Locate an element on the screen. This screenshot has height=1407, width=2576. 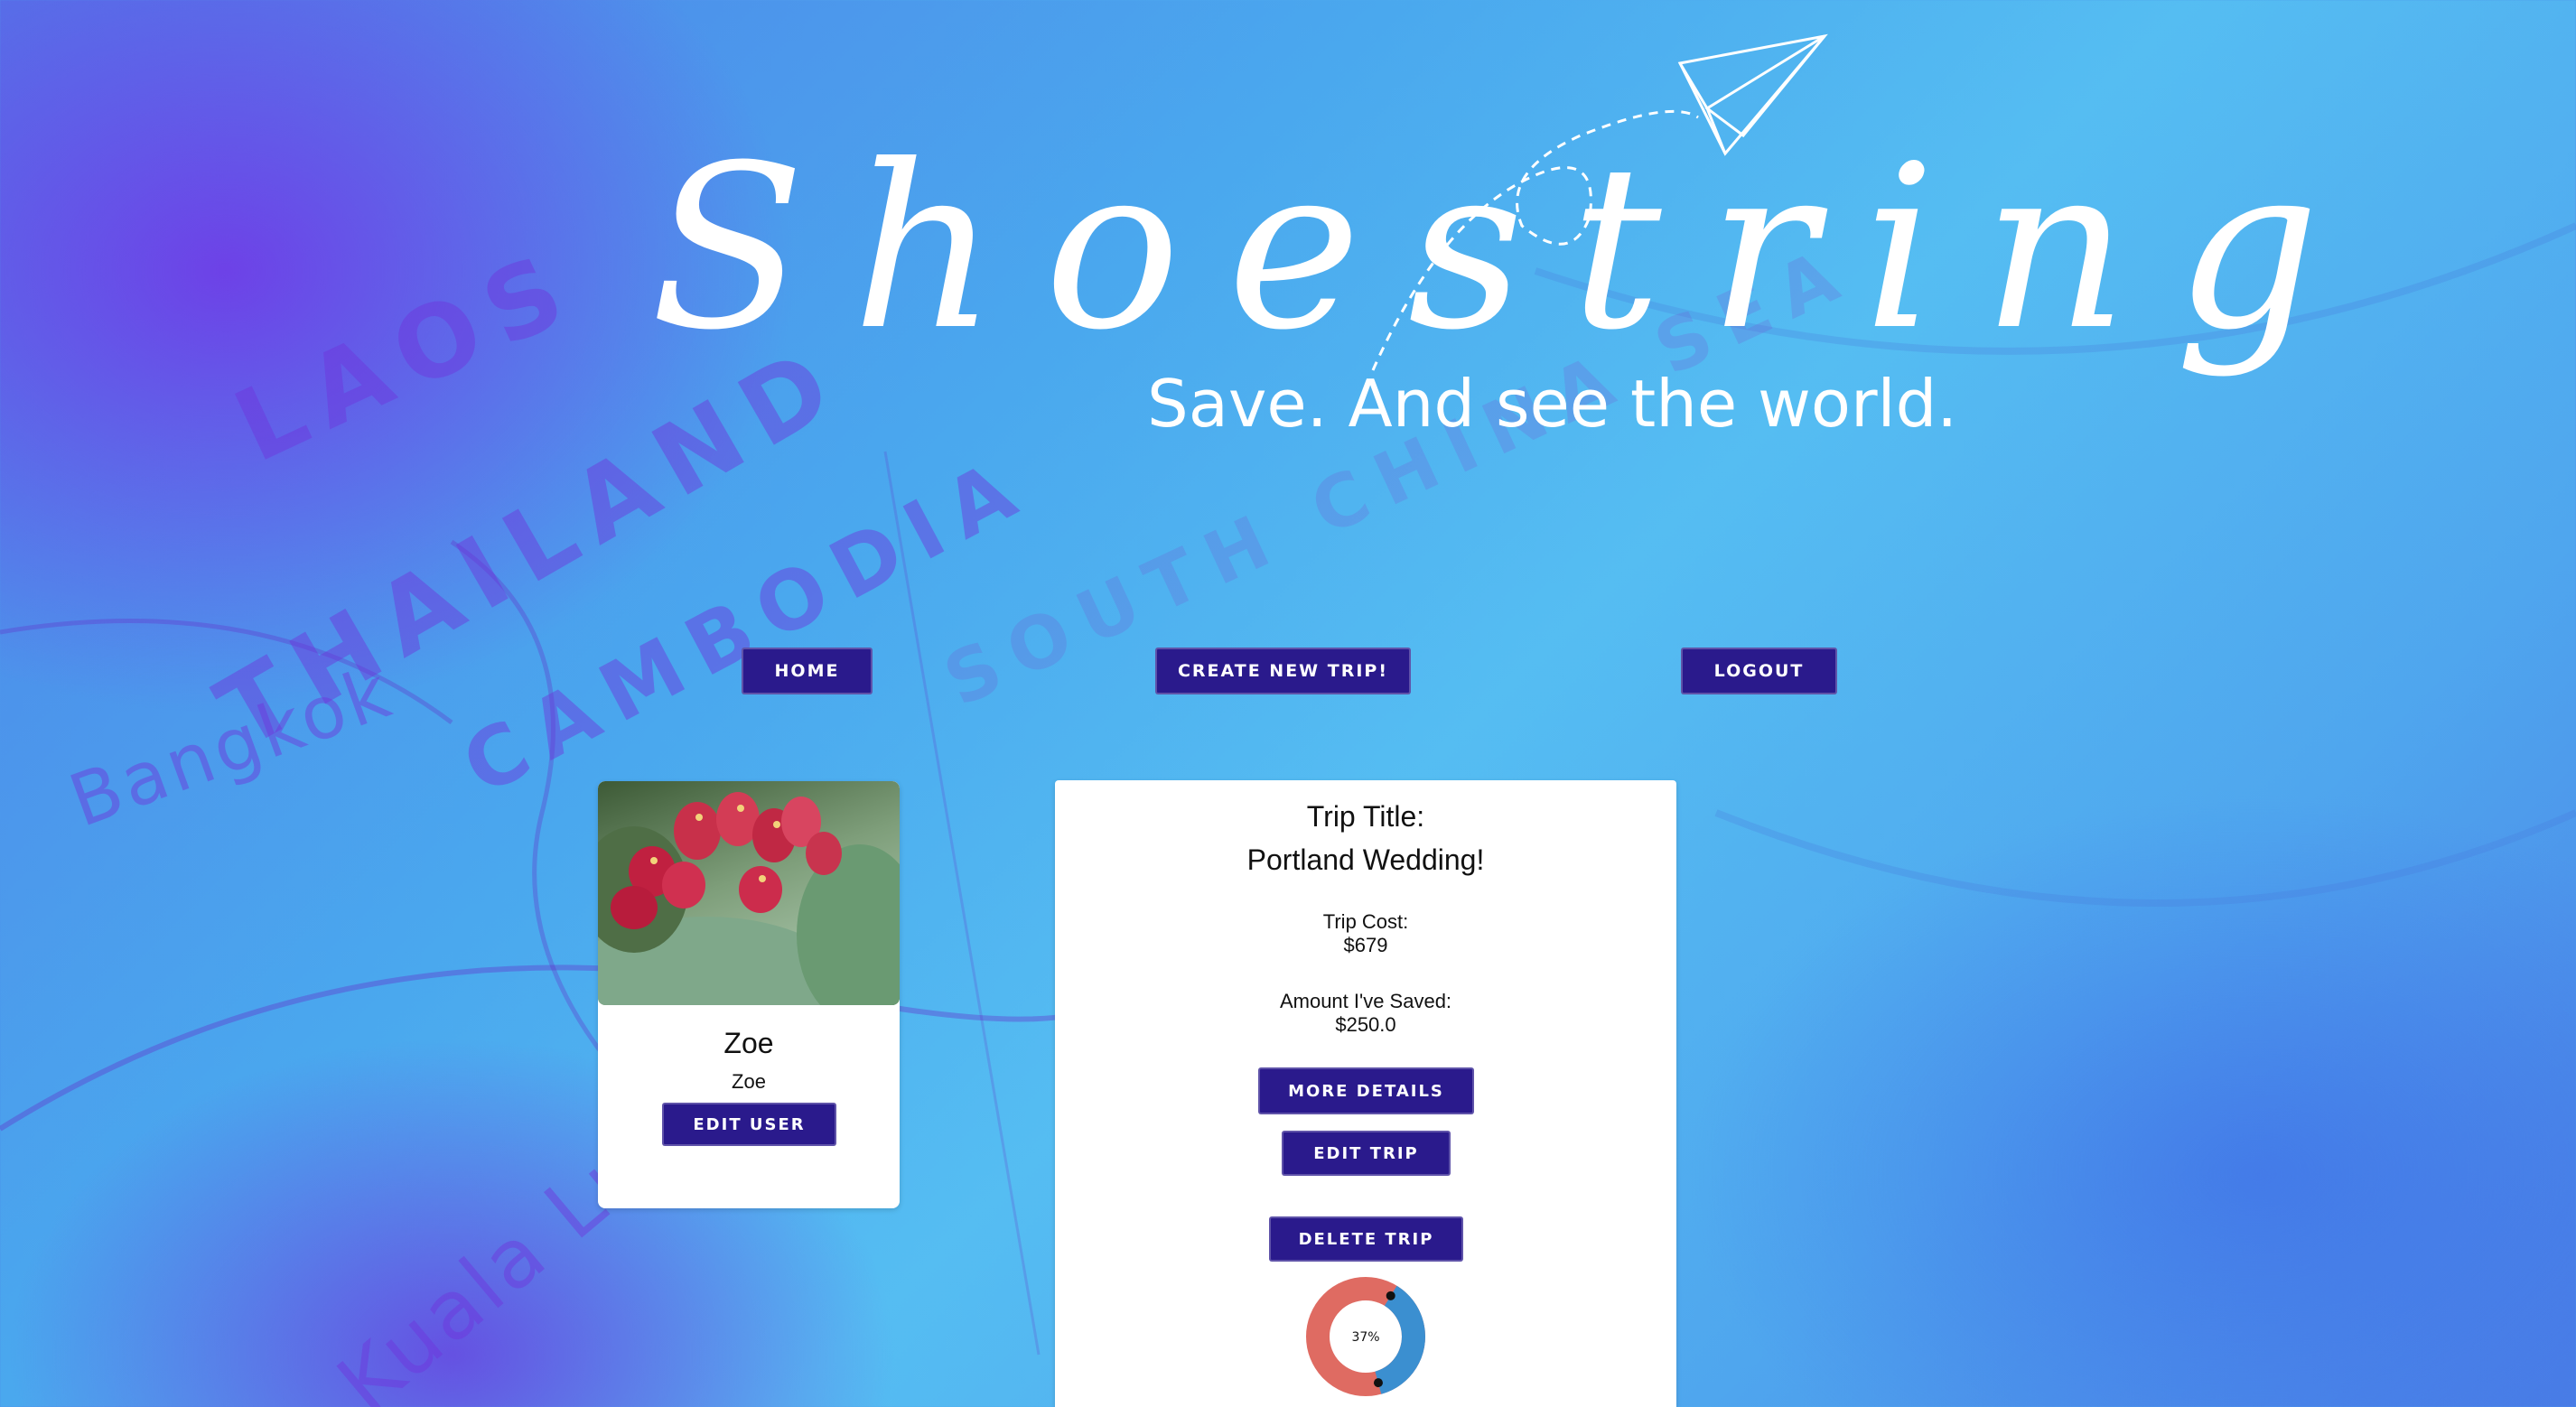
delete-trip-button: DELETE TRIP is located at coordinates (1366, 1239).